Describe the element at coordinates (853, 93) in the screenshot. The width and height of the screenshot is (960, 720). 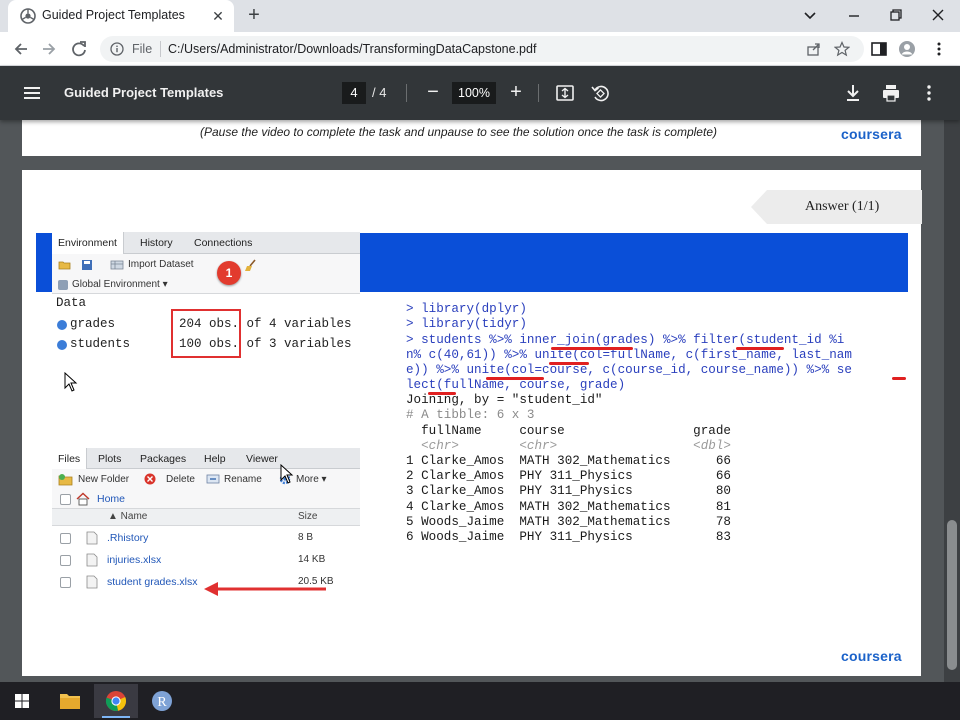
I see `download-icon` at that location.